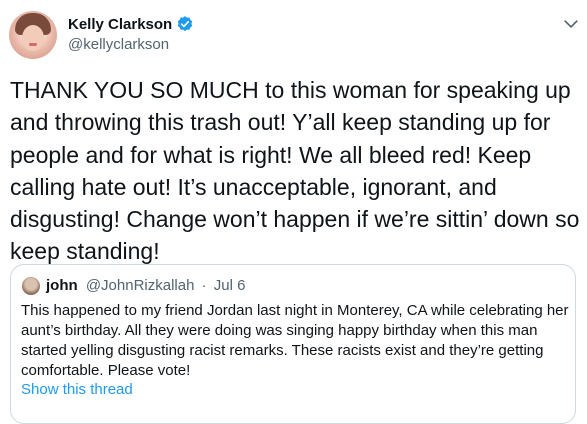 The width and height of the screenshot is (587, 424). Describe the element at coordinates (31, 286) in the screenshot. I see `quoted-author-avatar` at that location.